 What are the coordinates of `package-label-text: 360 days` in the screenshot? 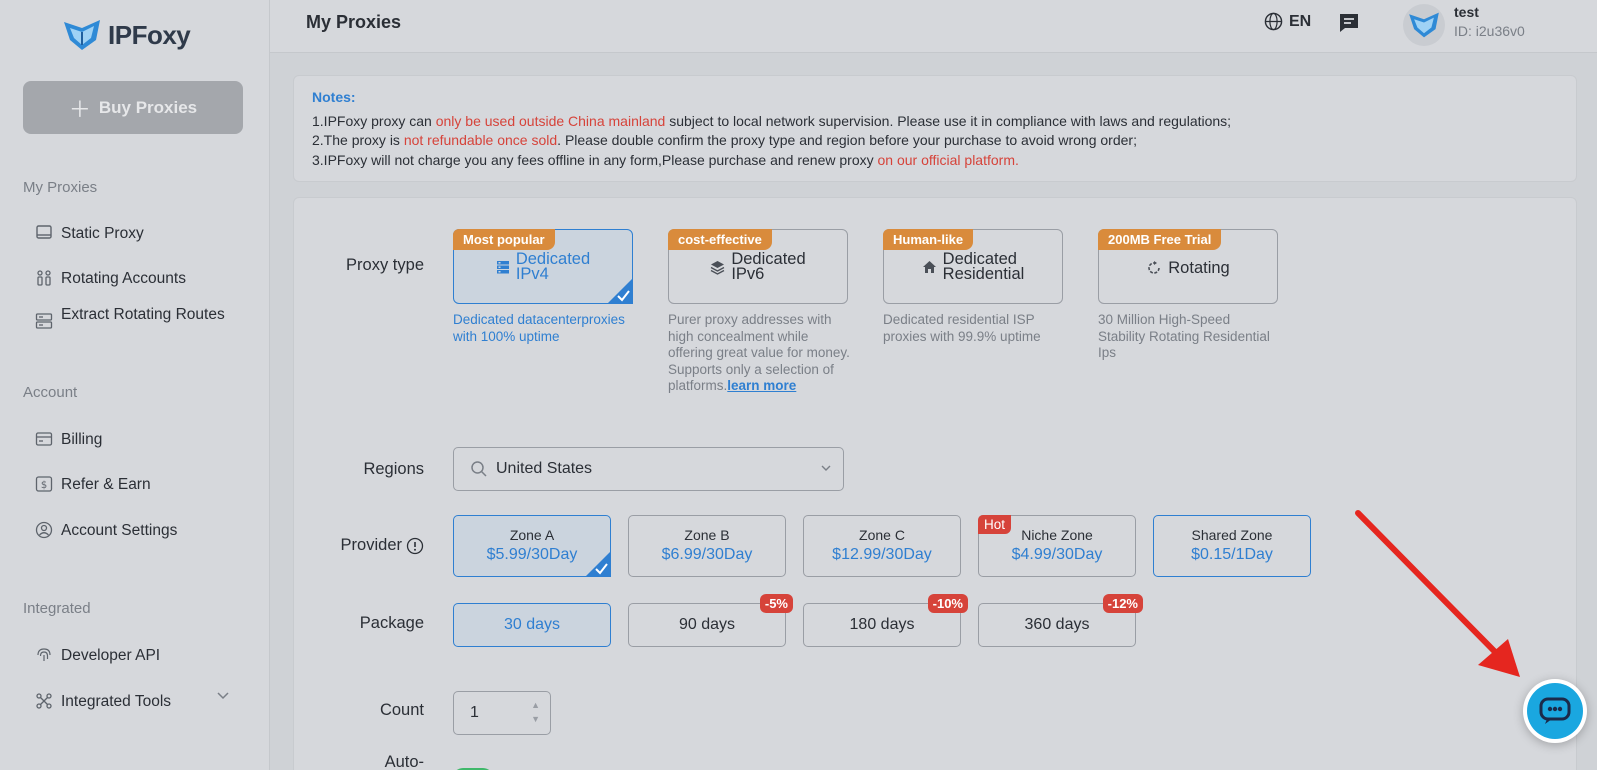 It's located at (1057, 624).